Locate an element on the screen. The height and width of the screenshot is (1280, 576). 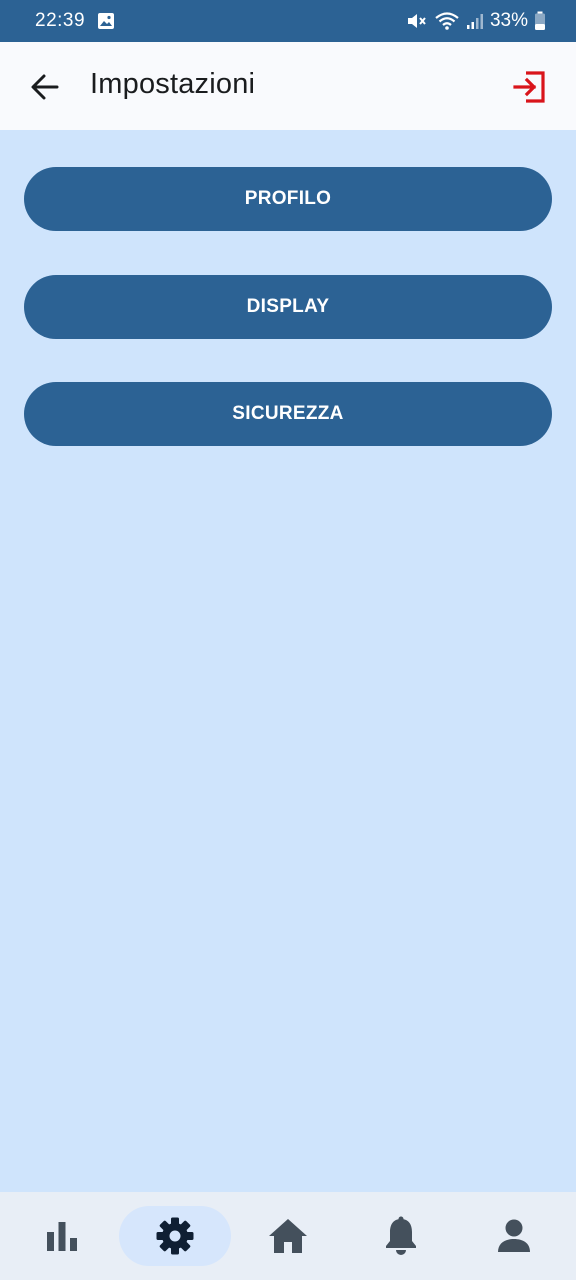
security-button: SICUREZZA is located at coordinates (288, 414).